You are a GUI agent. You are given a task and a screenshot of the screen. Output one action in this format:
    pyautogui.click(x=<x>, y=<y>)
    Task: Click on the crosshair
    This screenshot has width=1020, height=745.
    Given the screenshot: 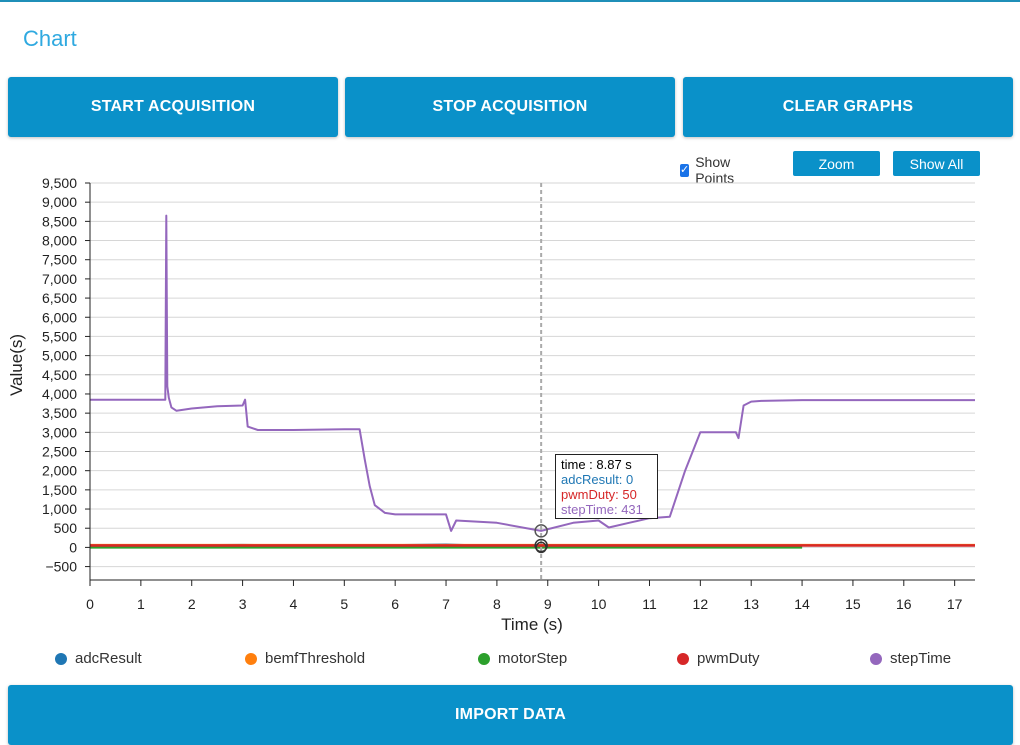 What is the action you would take?
    pyautogui.click(x=541, y=381)
    